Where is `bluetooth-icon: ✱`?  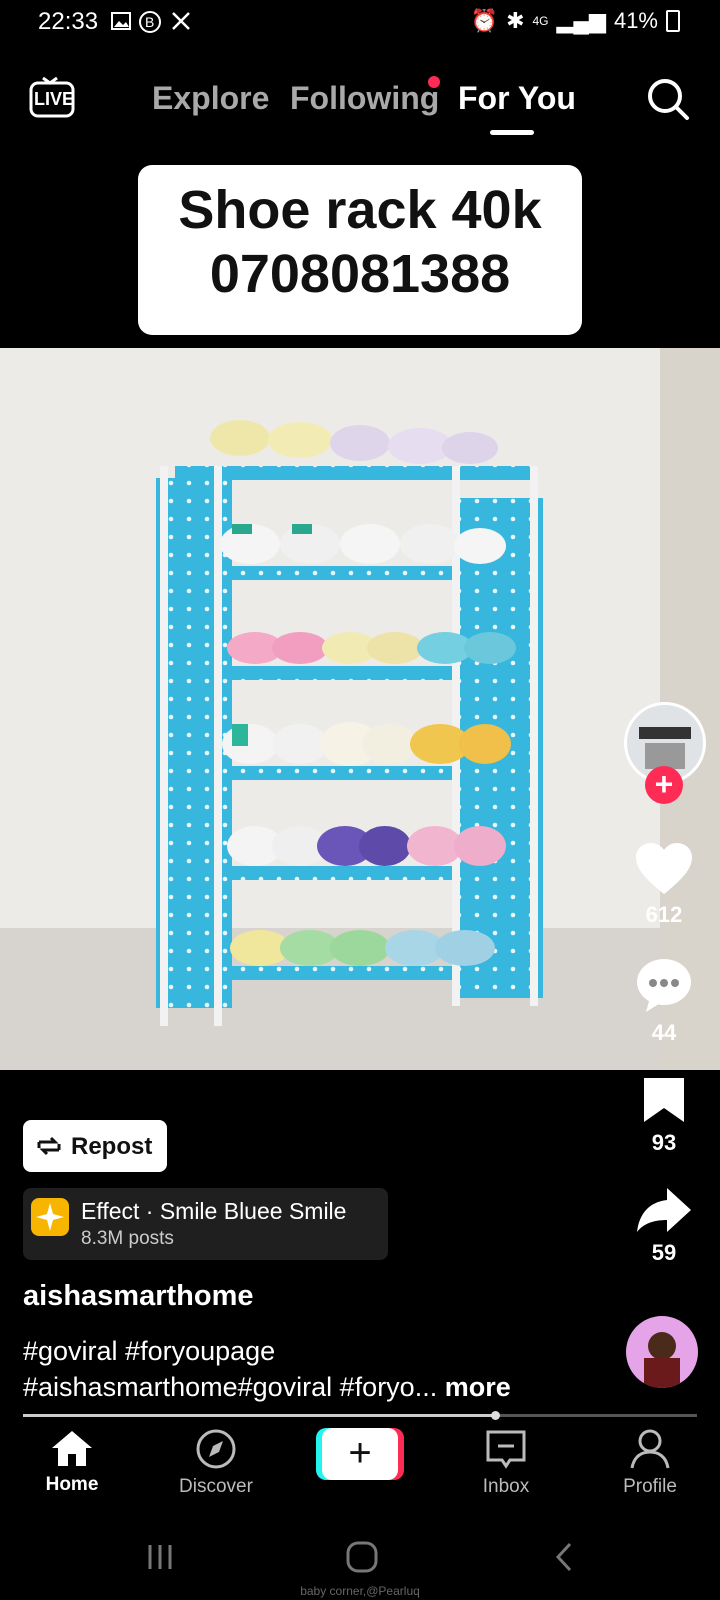
bluetooth-icon: ✱ is located at coordinates (515, 20).